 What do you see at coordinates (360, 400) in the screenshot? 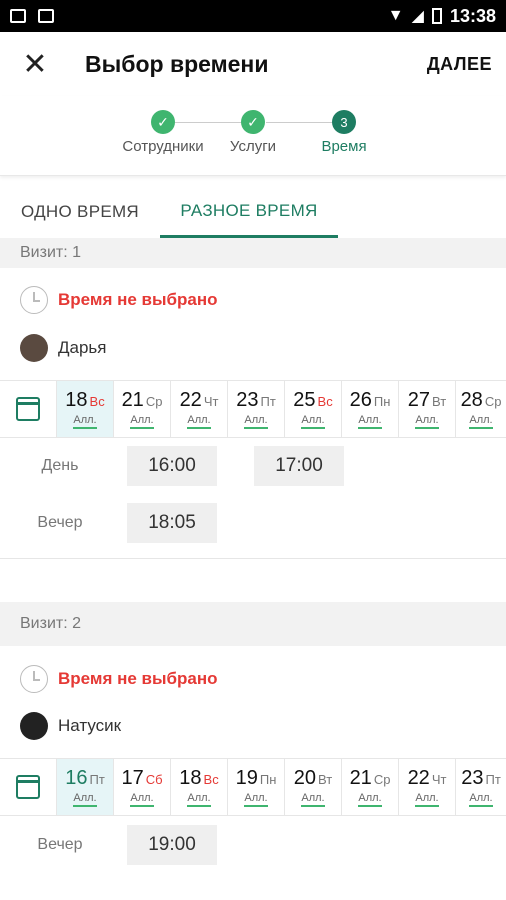
I see `date-day: 26` at bounding box center [360, 400].